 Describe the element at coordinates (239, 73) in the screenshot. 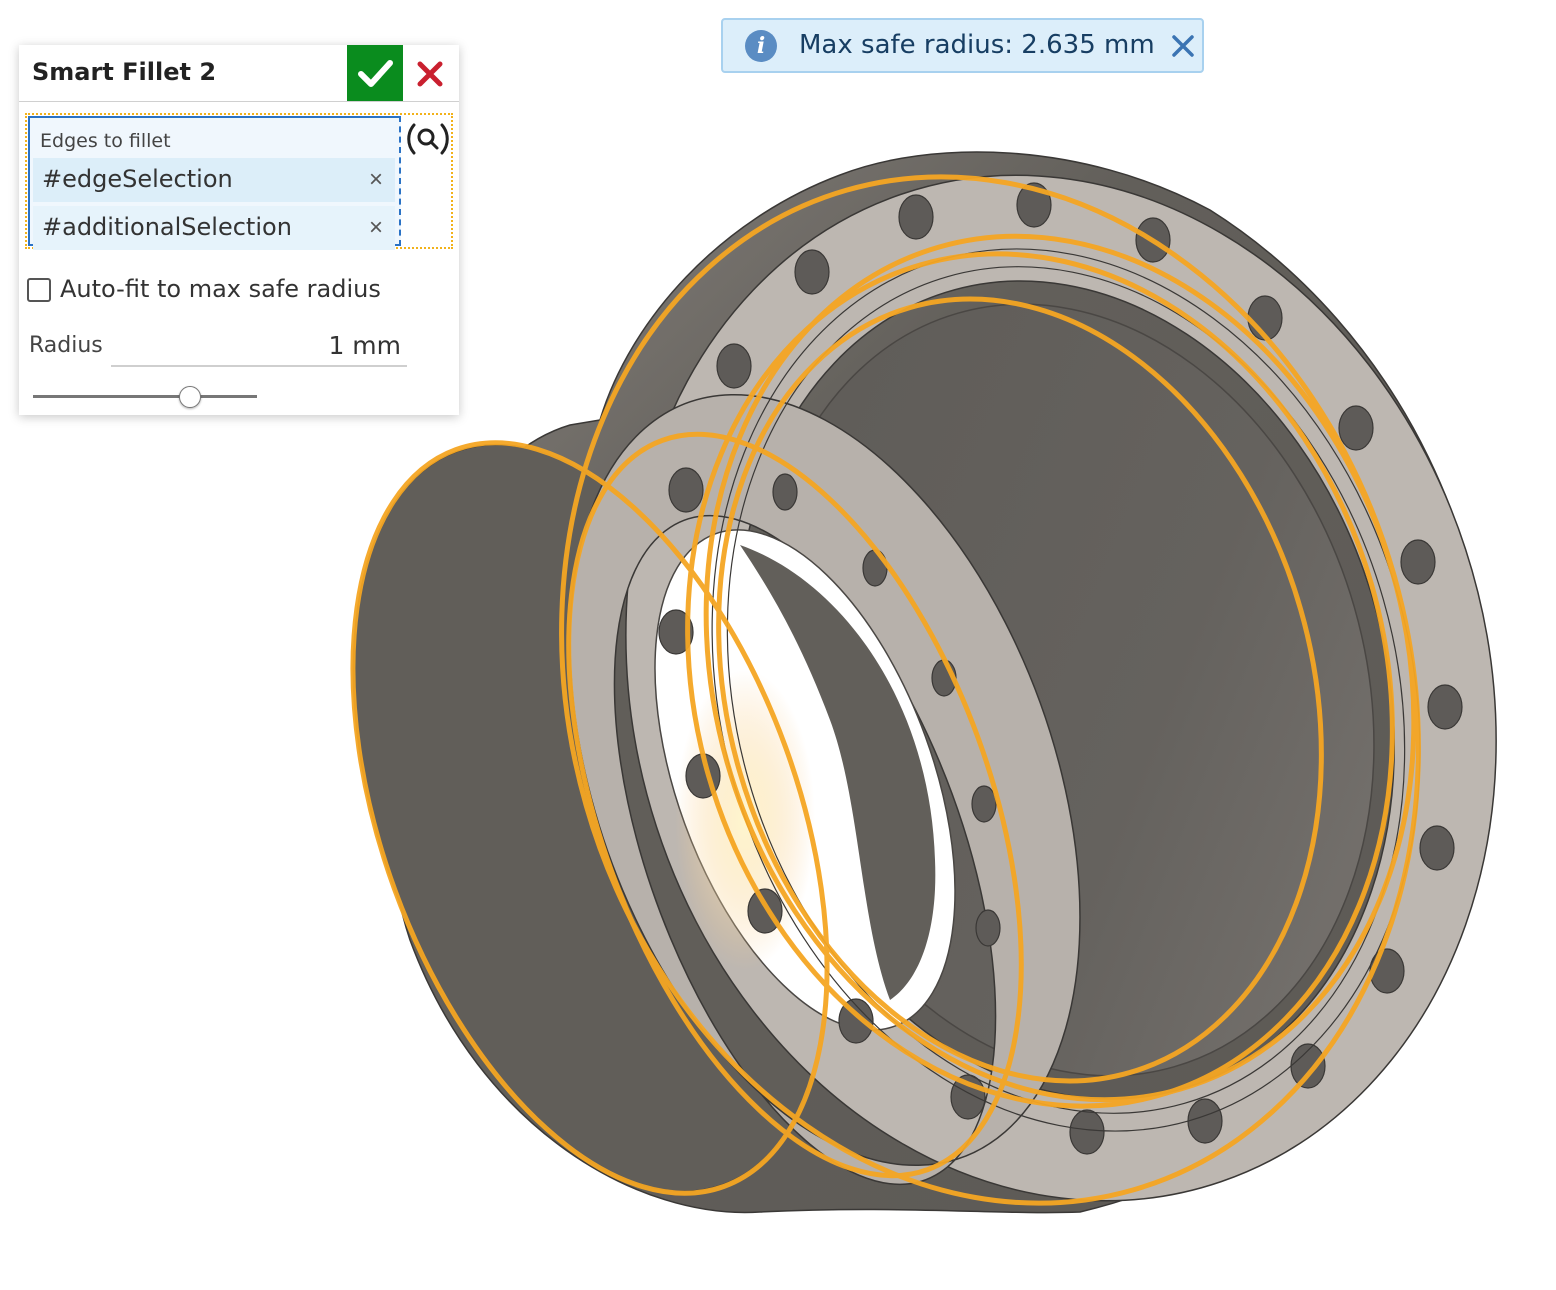

I see `dialog-header: Smart Fillet 2` at that location.